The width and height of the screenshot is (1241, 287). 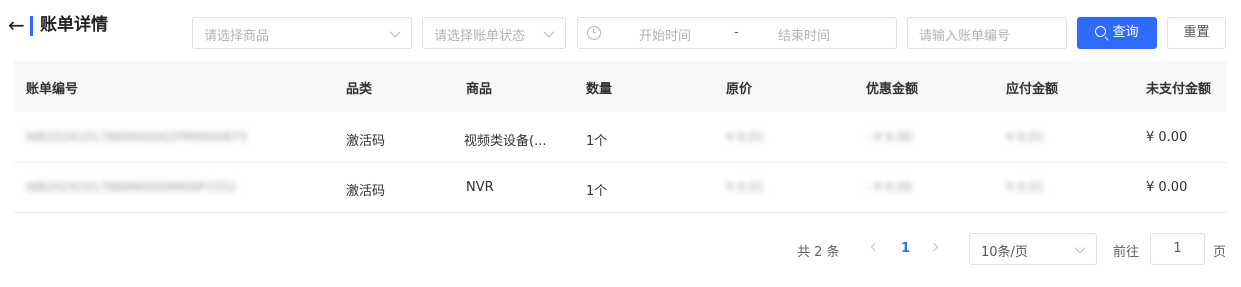 I want to click on end-time-input: 结束时间, so click(x=804, y=34).